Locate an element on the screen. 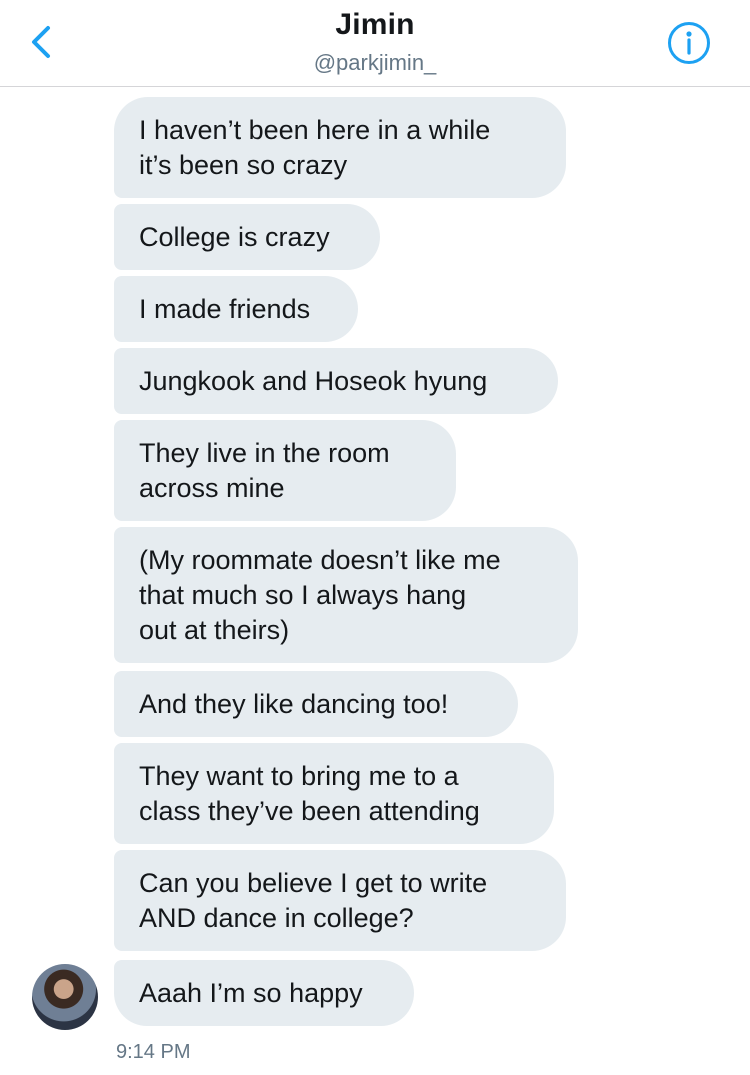  message-bubble: They live in the room across mine is located at coordinates (285, 470).